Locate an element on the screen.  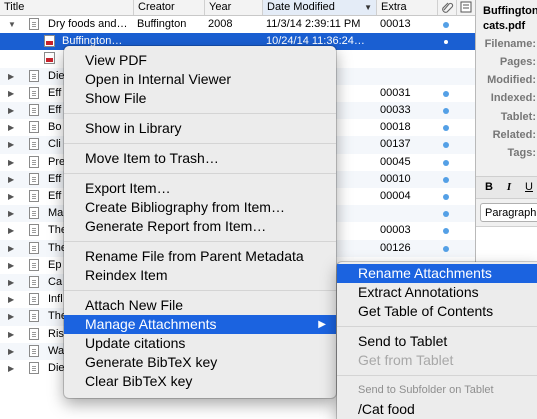
bold-button: B is located at coordinates (489, 187).